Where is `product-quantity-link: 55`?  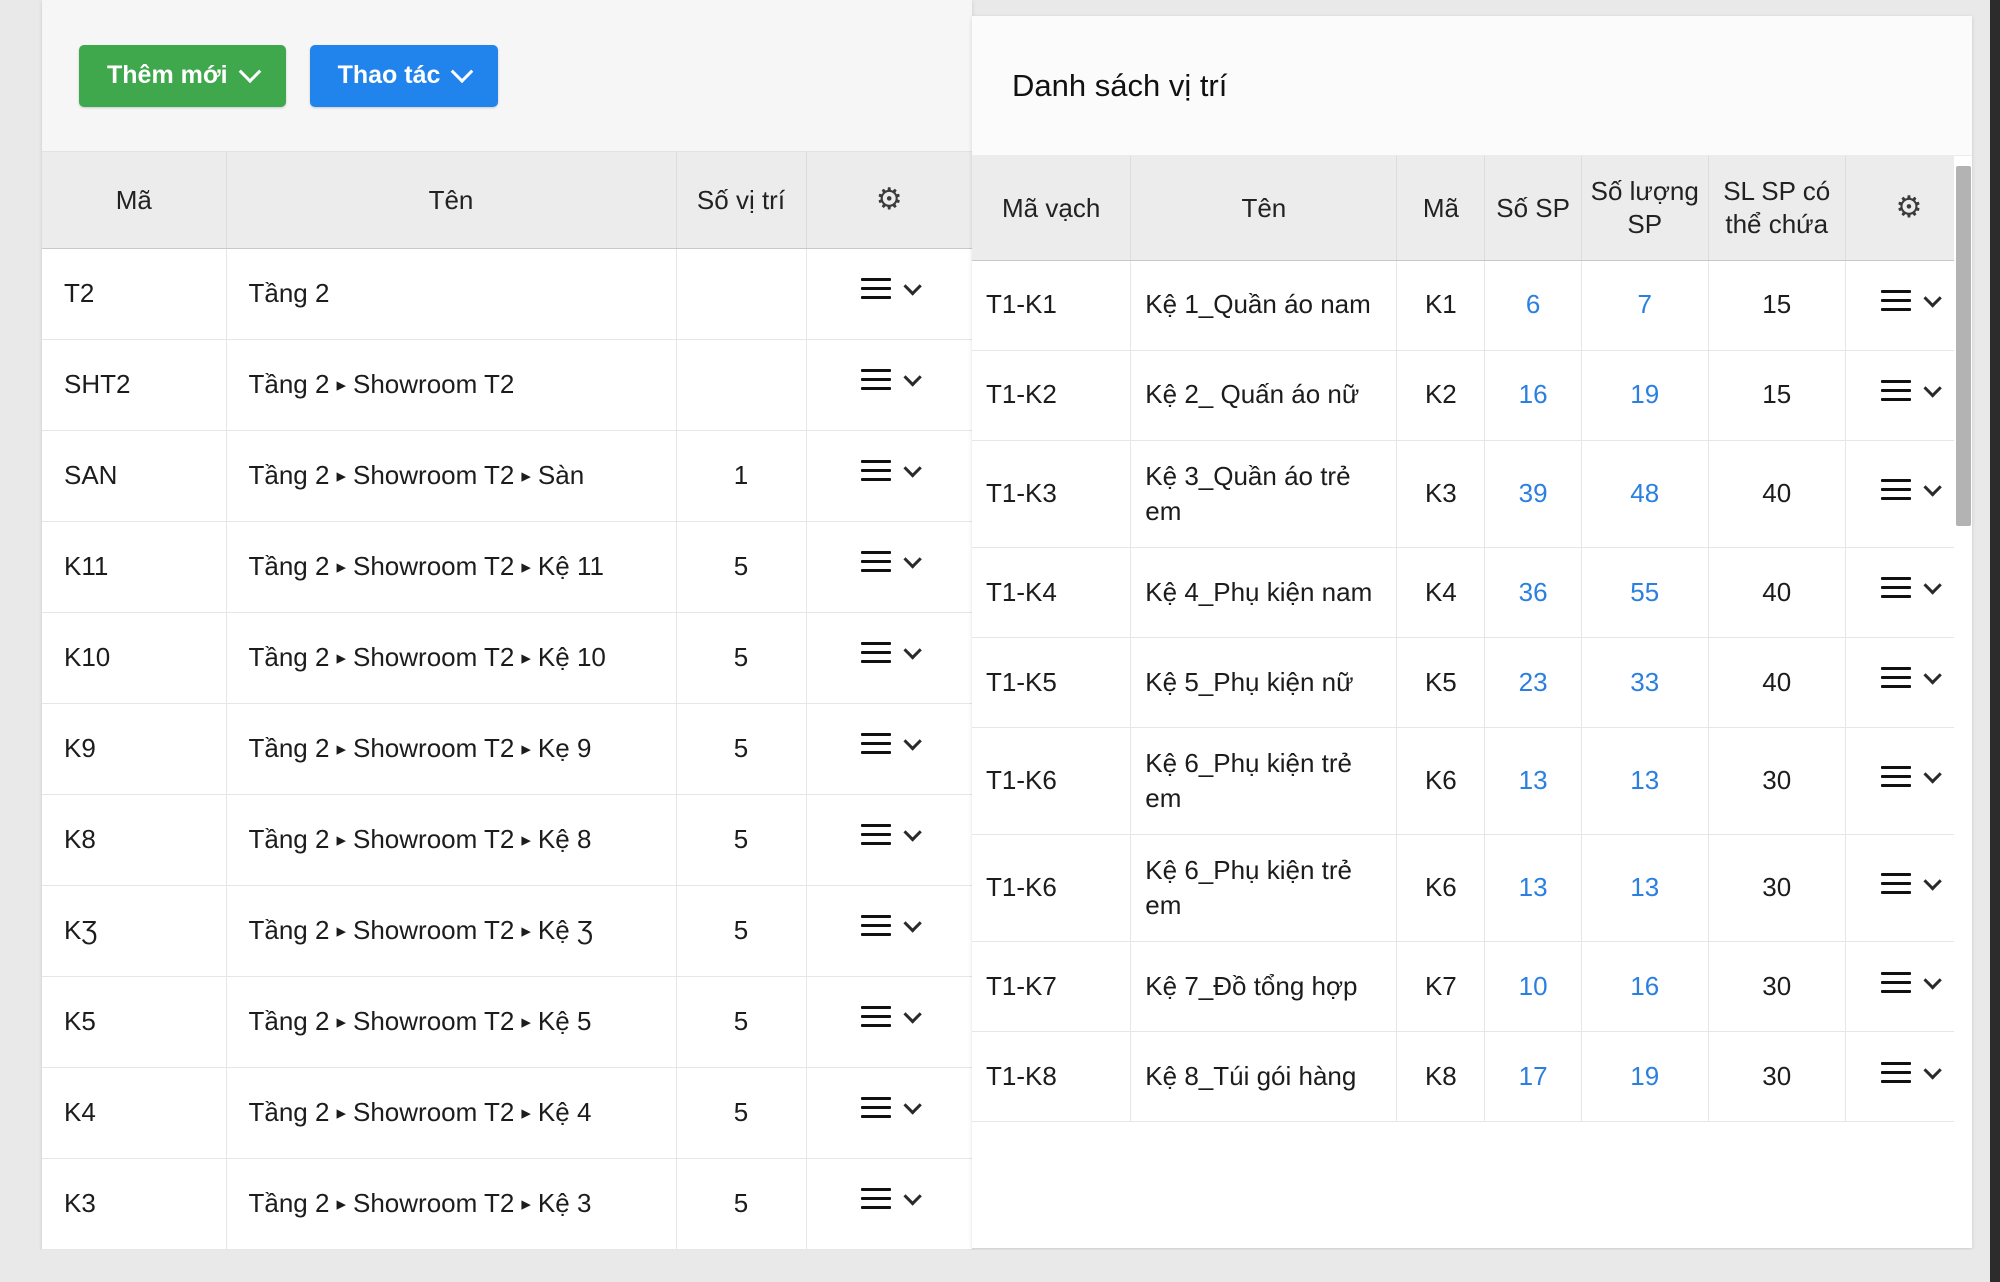
product-quantity-link: 55 is located at coordinates (1644, 592).